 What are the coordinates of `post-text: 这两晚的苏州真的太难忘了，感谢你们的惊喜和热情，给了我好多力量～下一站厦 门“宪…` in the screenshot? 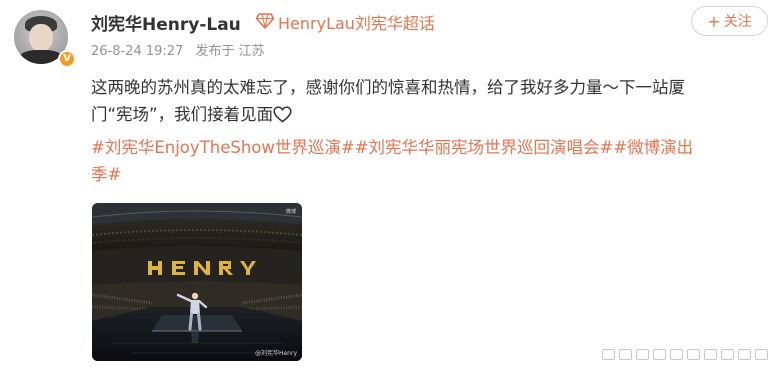 It's located at (427, 101).